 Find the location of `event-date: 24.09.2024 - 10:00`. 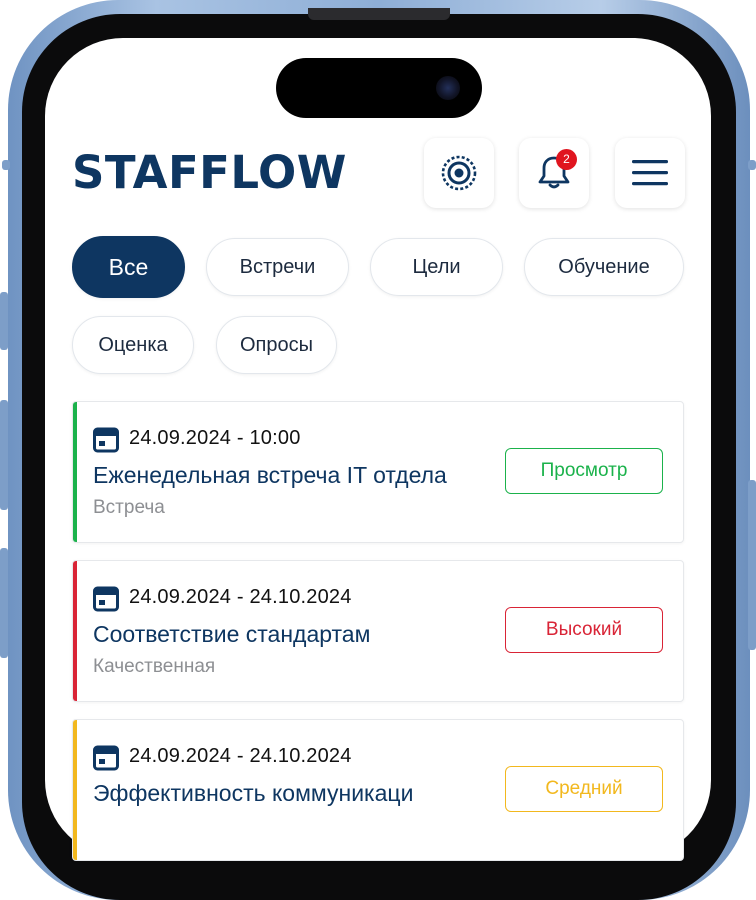

event-date: 24.09.2024 - 10:00 is located at coordinates (215, 438).